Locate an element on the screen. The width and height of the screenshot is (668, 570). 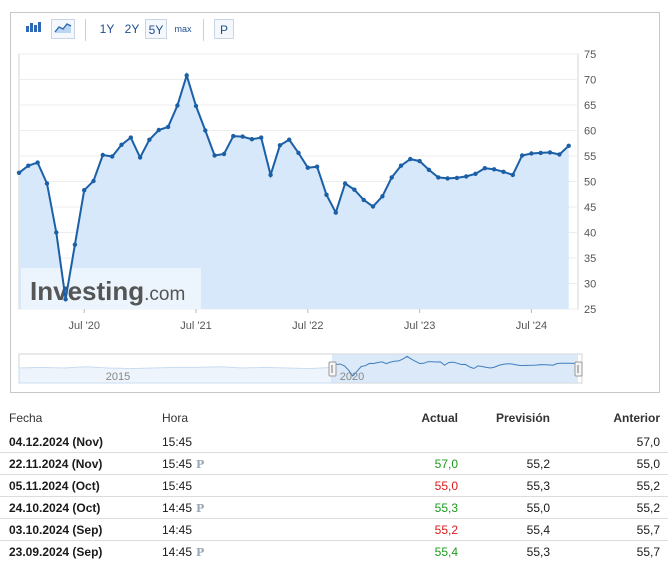
release-time: 14:45 is located at coordinates (177, 530).